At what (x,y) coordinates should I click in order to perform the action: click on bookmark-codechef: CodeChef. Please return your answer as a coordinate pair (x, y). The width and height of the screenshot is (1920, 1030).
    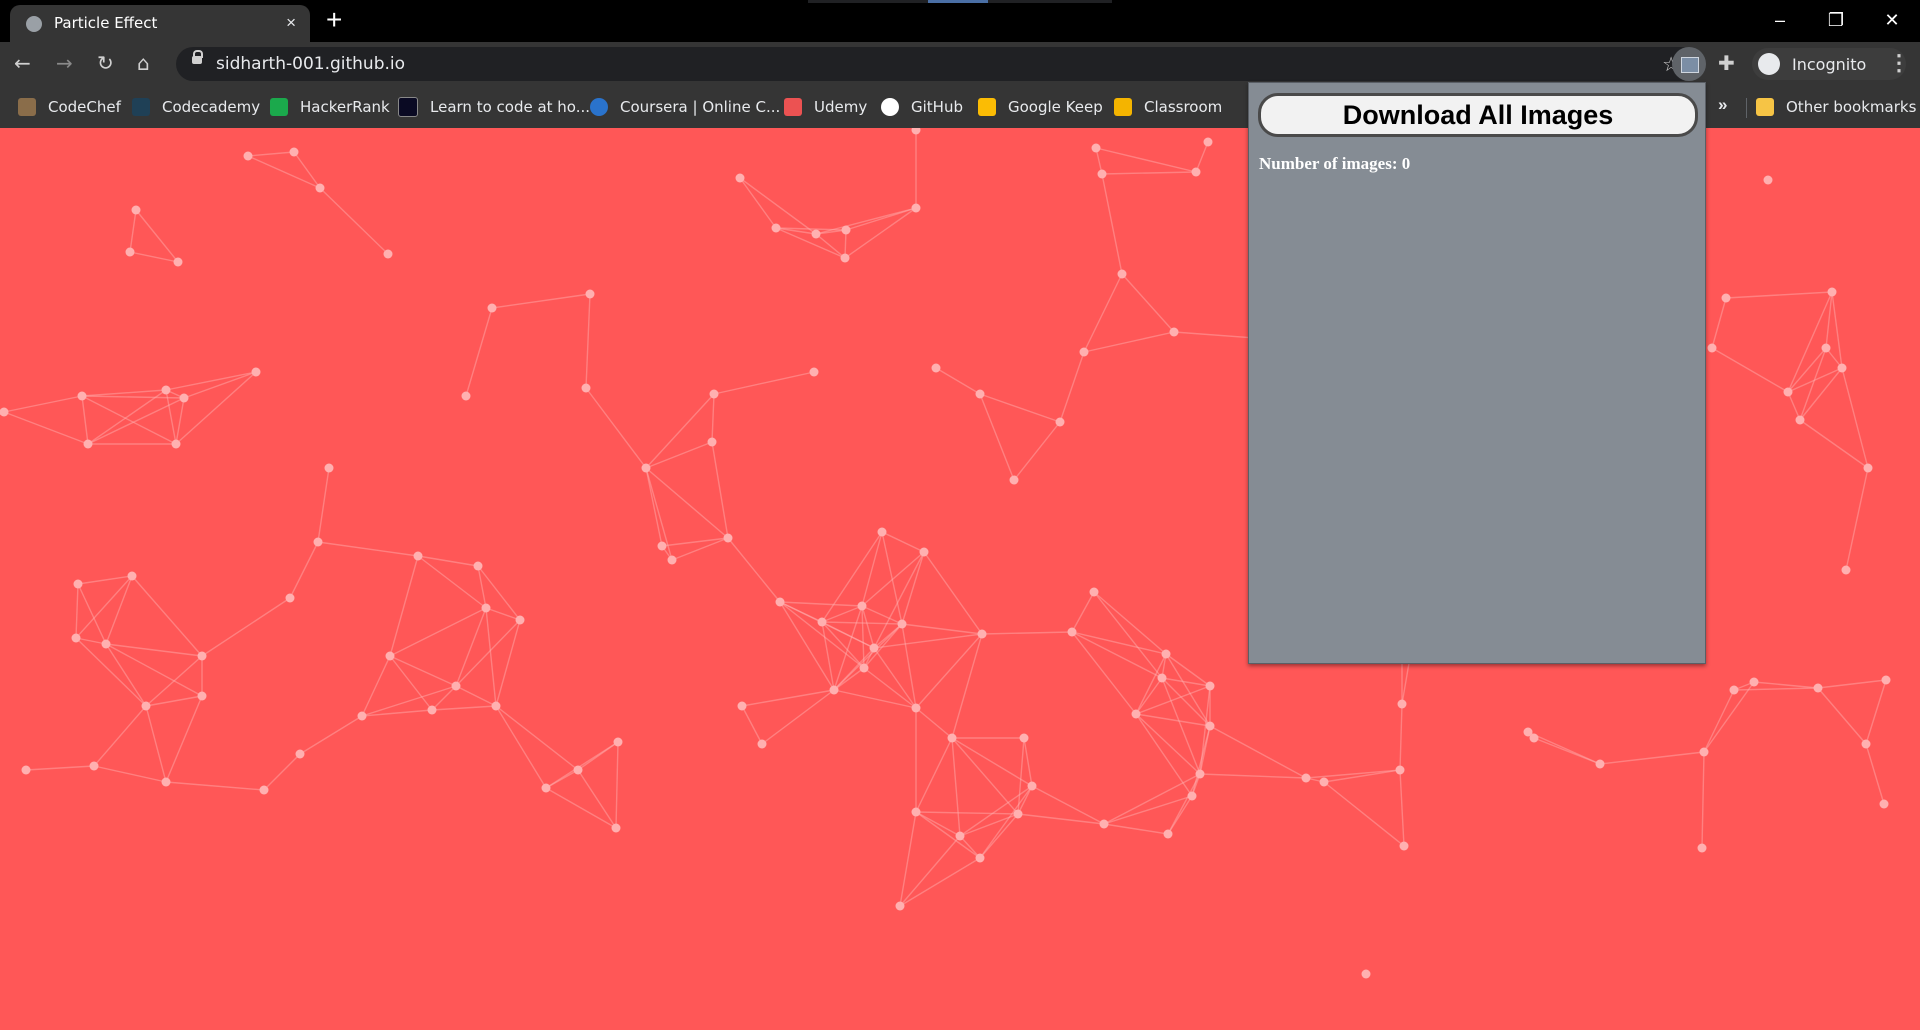
    Looking at the image, I should click on (69, 107).